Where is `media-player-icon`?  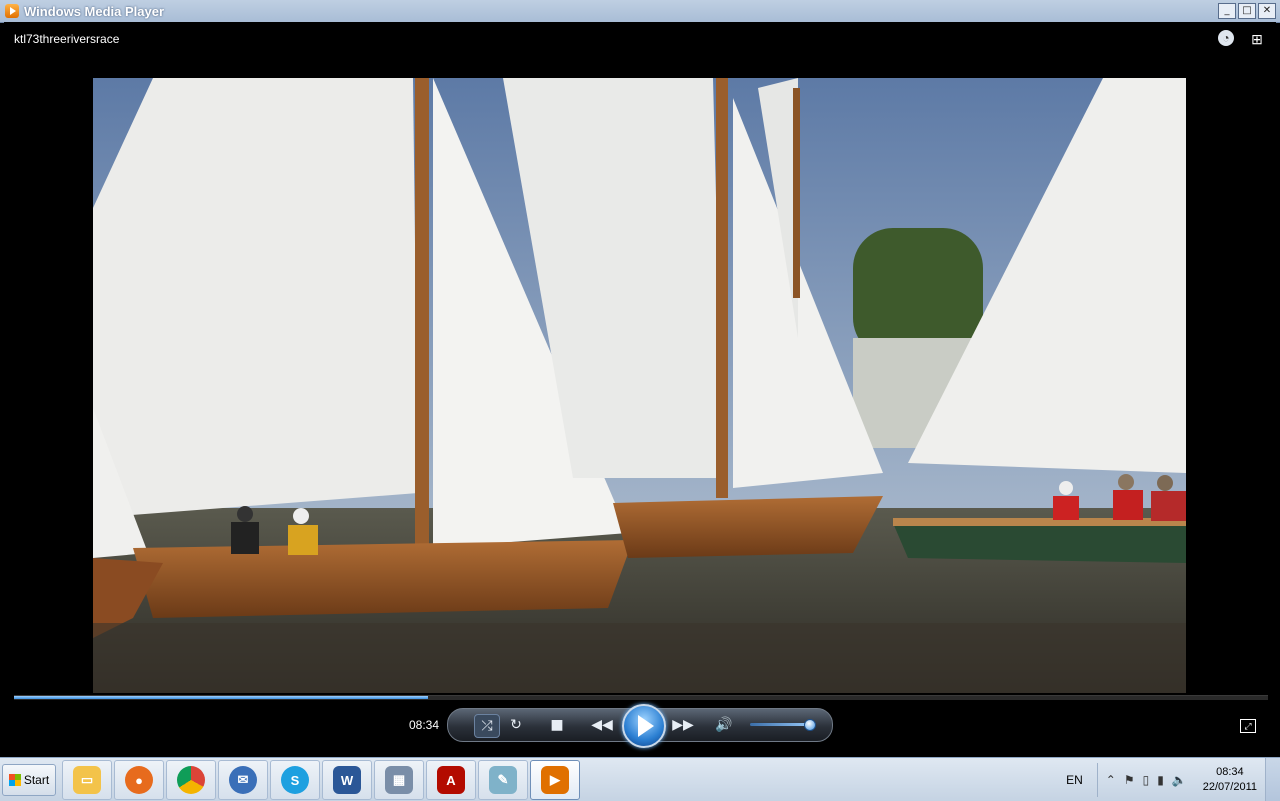
media-player-icon is located at coordinates (12, 11).